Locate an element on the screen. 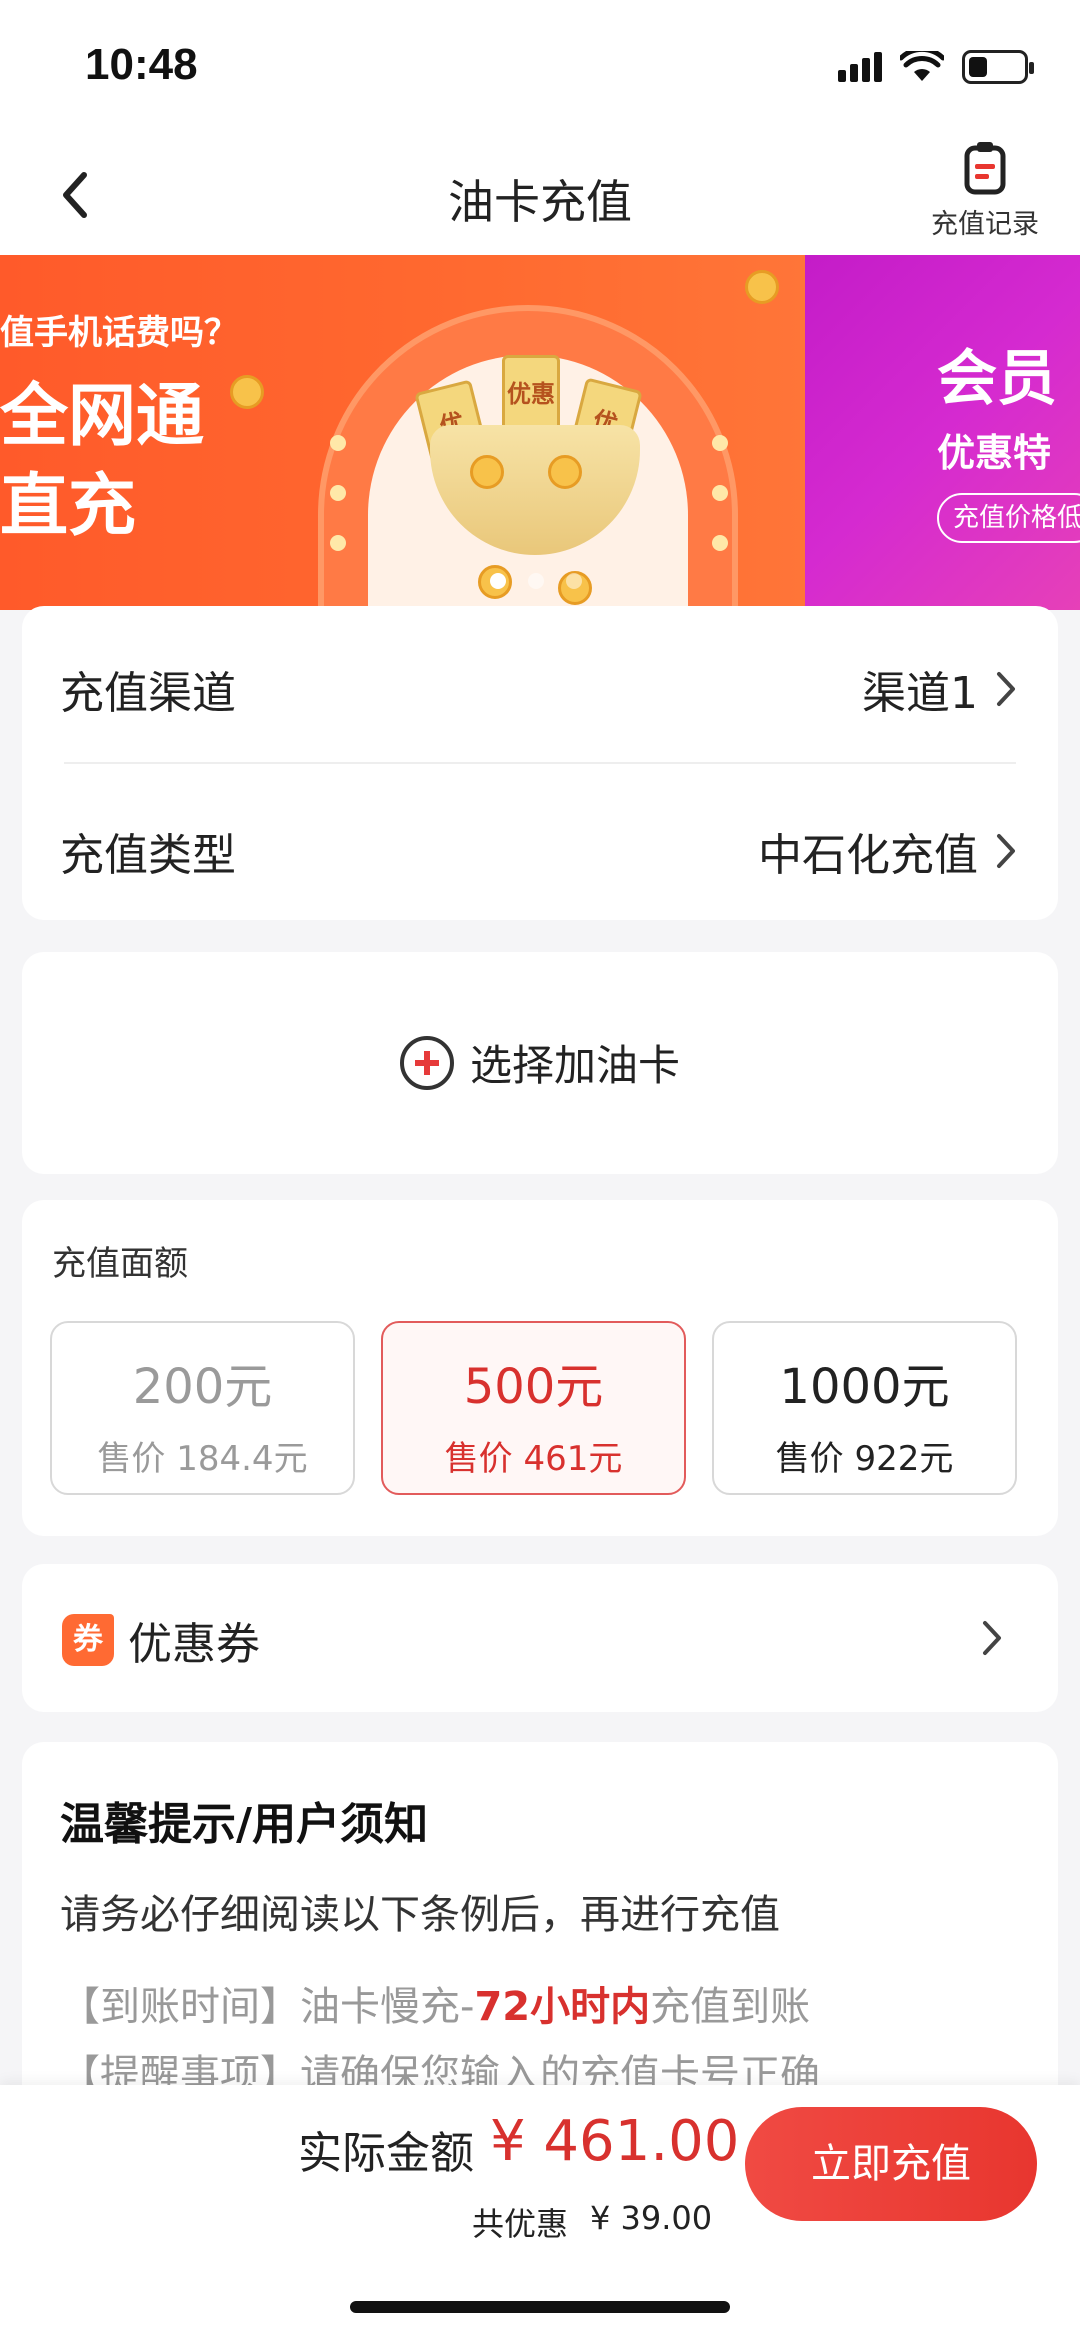 Image resolution: width=1080 pixels, height=2337 pixels. notice-line-prefix: 【到账时间】油卡慢充- is located at coordinates (267, 2007).